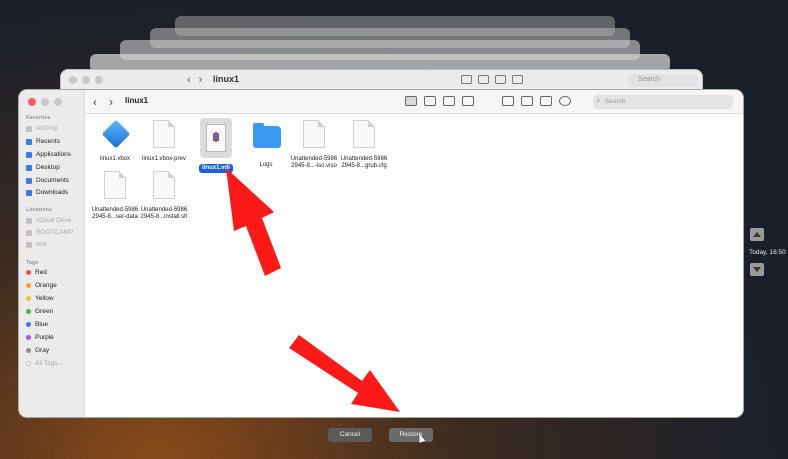 Image resolution: width=788 pixels, height=459 pixels. What do you see at coordinates (757, 234) in the screenshot?
I see `time-machine-up-button` at bounding box center [757, 234].